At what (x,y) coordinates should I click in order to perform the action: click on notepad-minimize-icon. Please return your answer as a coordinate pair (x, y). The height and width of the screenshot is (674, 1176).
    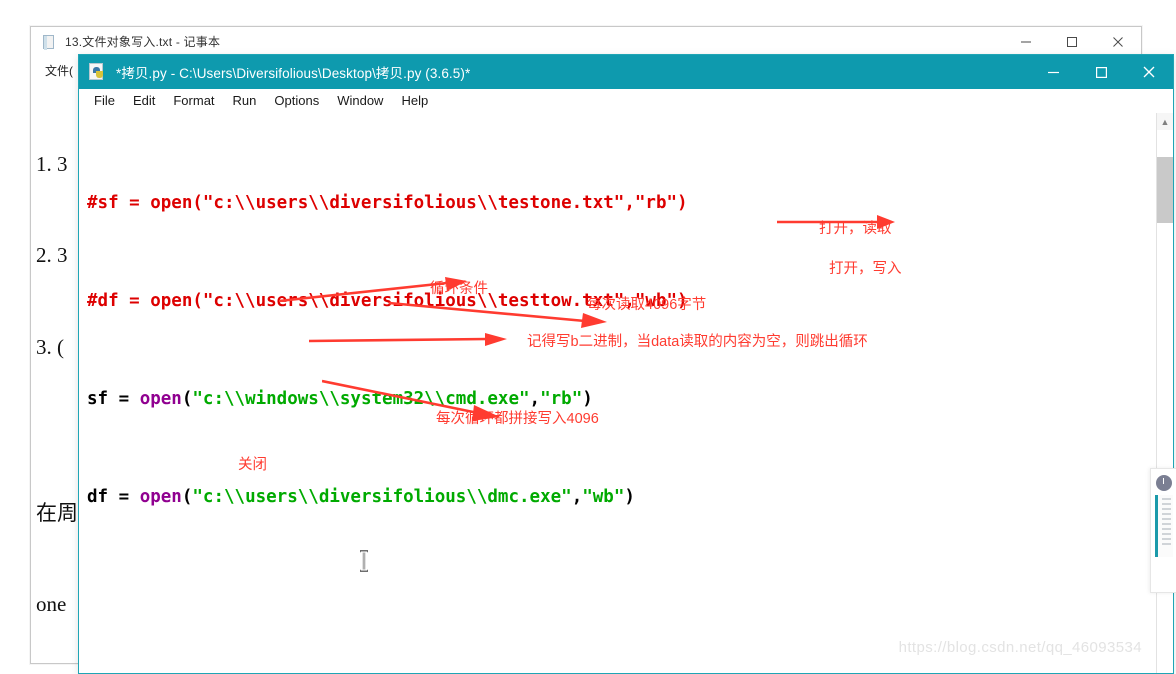
    Looking at the image, I should click on (1026, 42).